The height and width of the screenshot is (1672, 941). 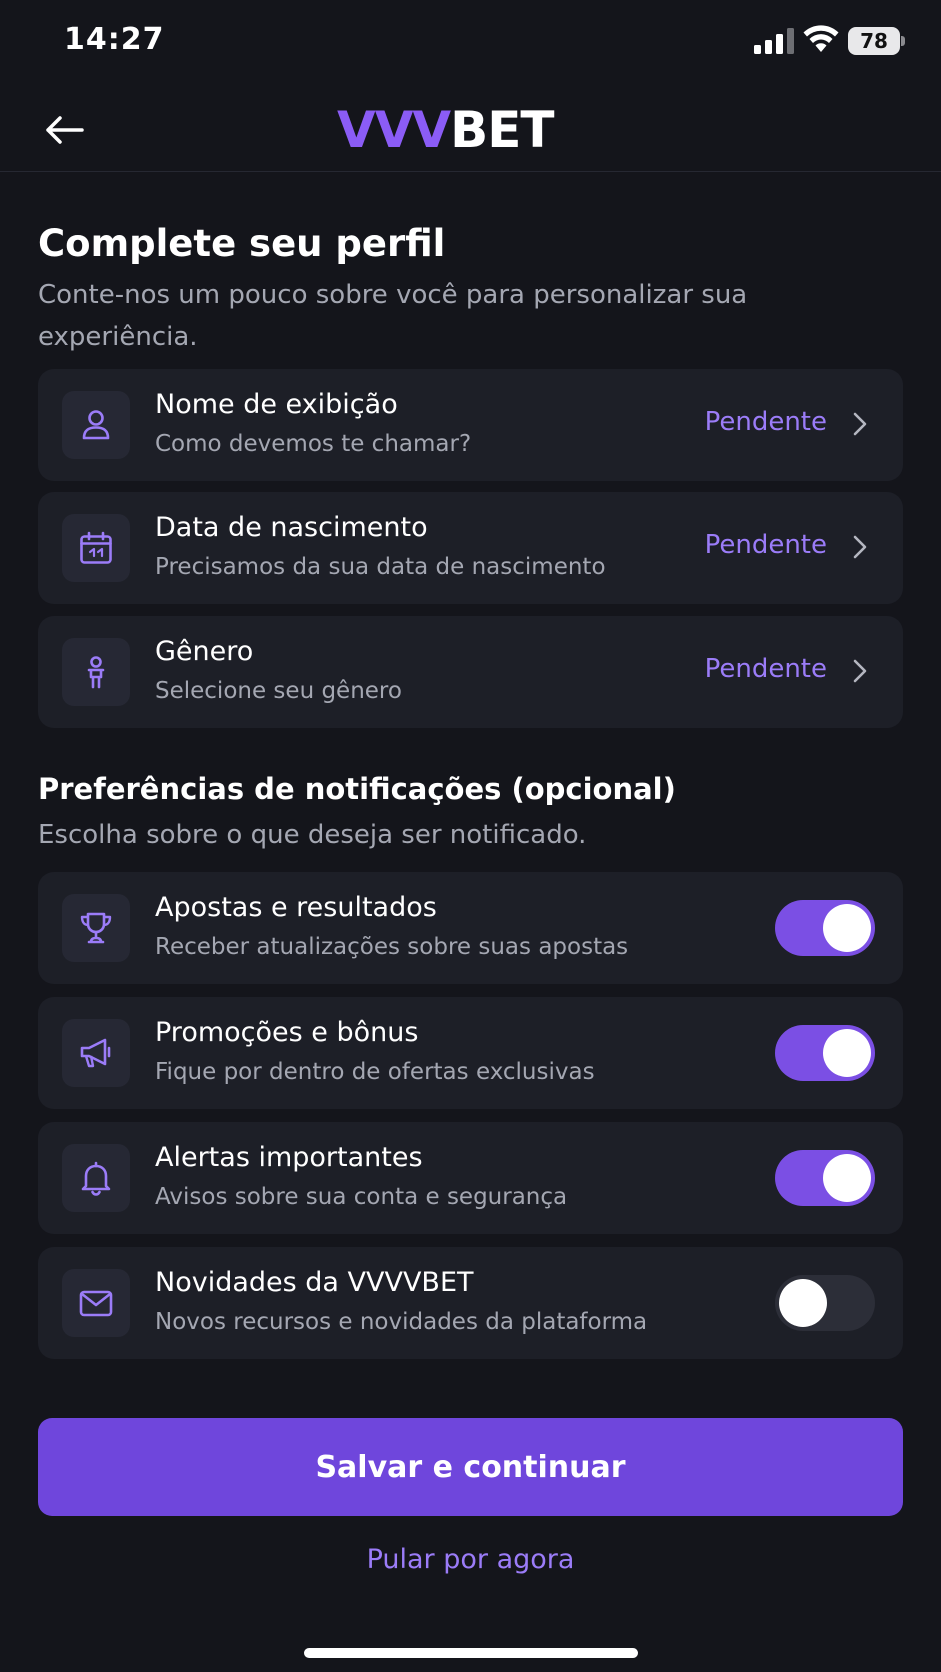 I want to click on wifi-icon, so click(x=821, y=38).